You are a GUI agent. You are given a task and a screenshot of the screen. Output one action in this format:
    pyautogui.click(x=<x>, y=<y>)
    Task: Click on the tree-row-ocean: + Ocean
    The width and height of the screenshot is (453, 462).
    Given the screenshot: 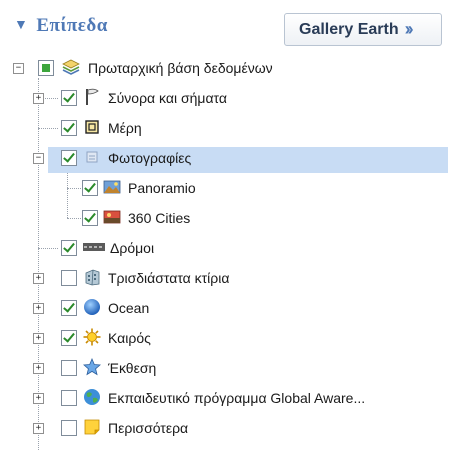 What is the action you would take?
    pyautogui.click(x=226, y=310)
    